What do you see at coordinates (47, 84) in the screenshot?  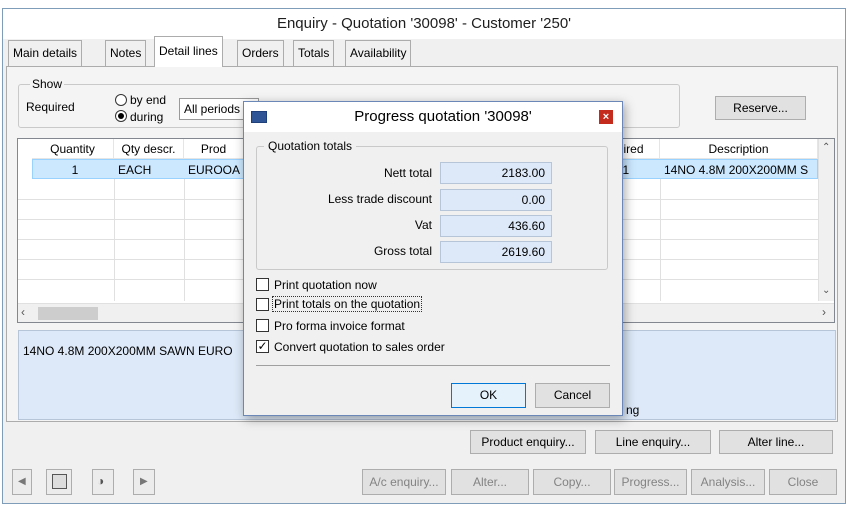 I see `show-legend: Show` at bounding box center [47, 84].